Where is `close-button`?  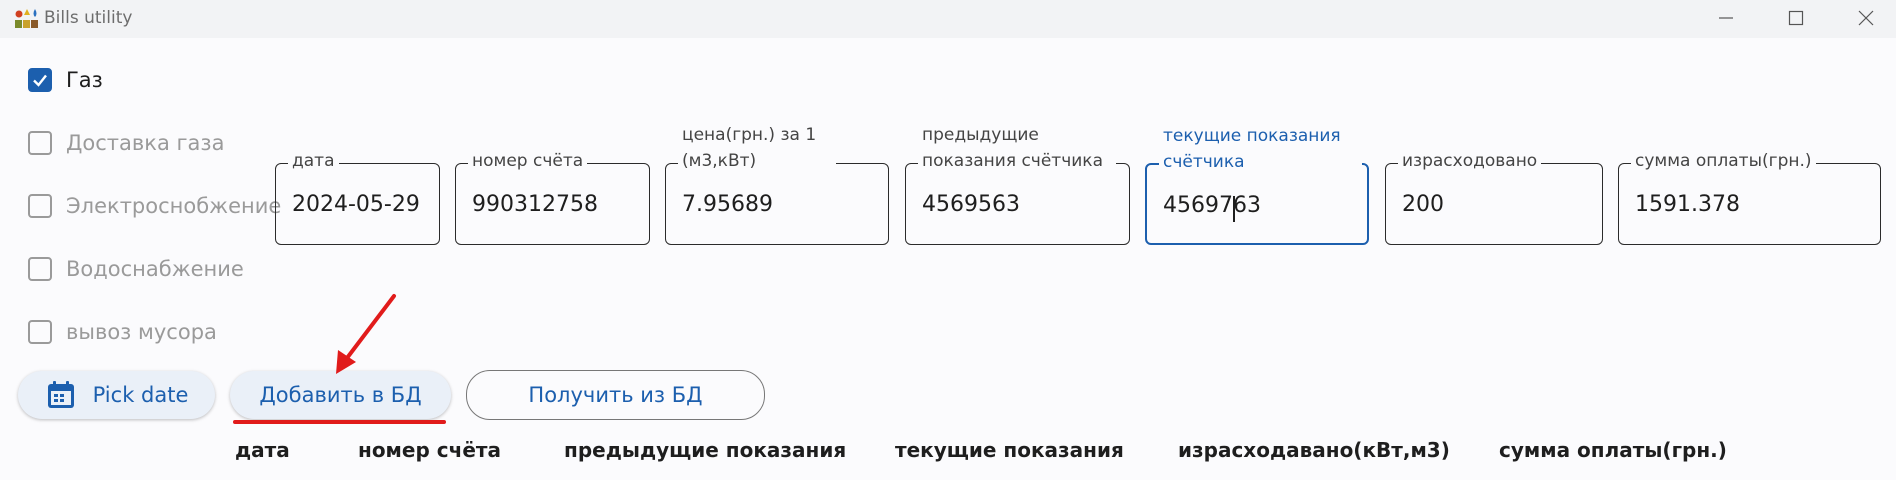
close-button is located at coordinates (1866, 18).